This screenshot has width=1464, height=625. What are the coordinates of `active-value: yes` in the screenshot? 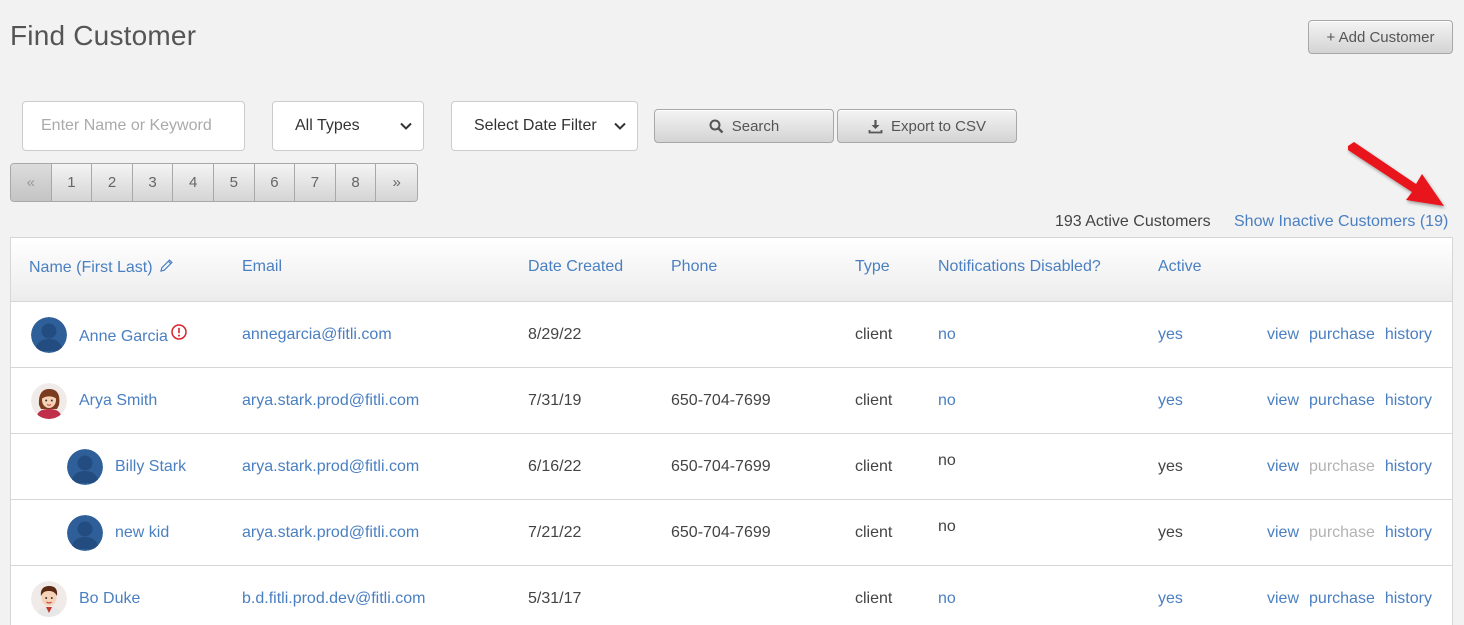 It's located at (1170, 466).